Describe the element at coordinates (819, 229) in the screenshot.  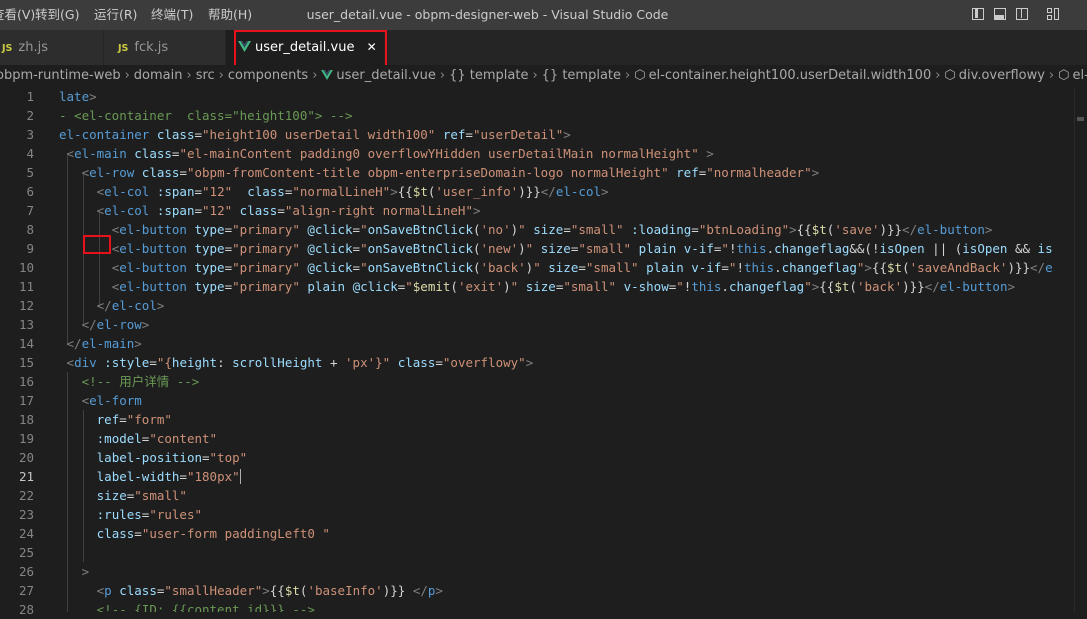
I see `code-token: $t` at that location.